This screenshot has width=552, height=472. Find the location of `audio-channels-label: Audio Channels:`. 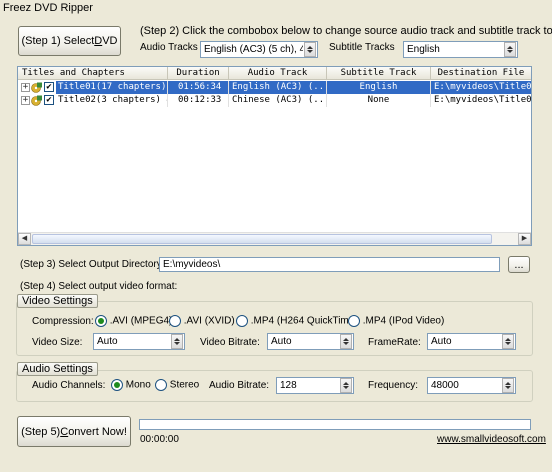

audio-channels-label: Audio Channels: is located at coordinates (69, 385).